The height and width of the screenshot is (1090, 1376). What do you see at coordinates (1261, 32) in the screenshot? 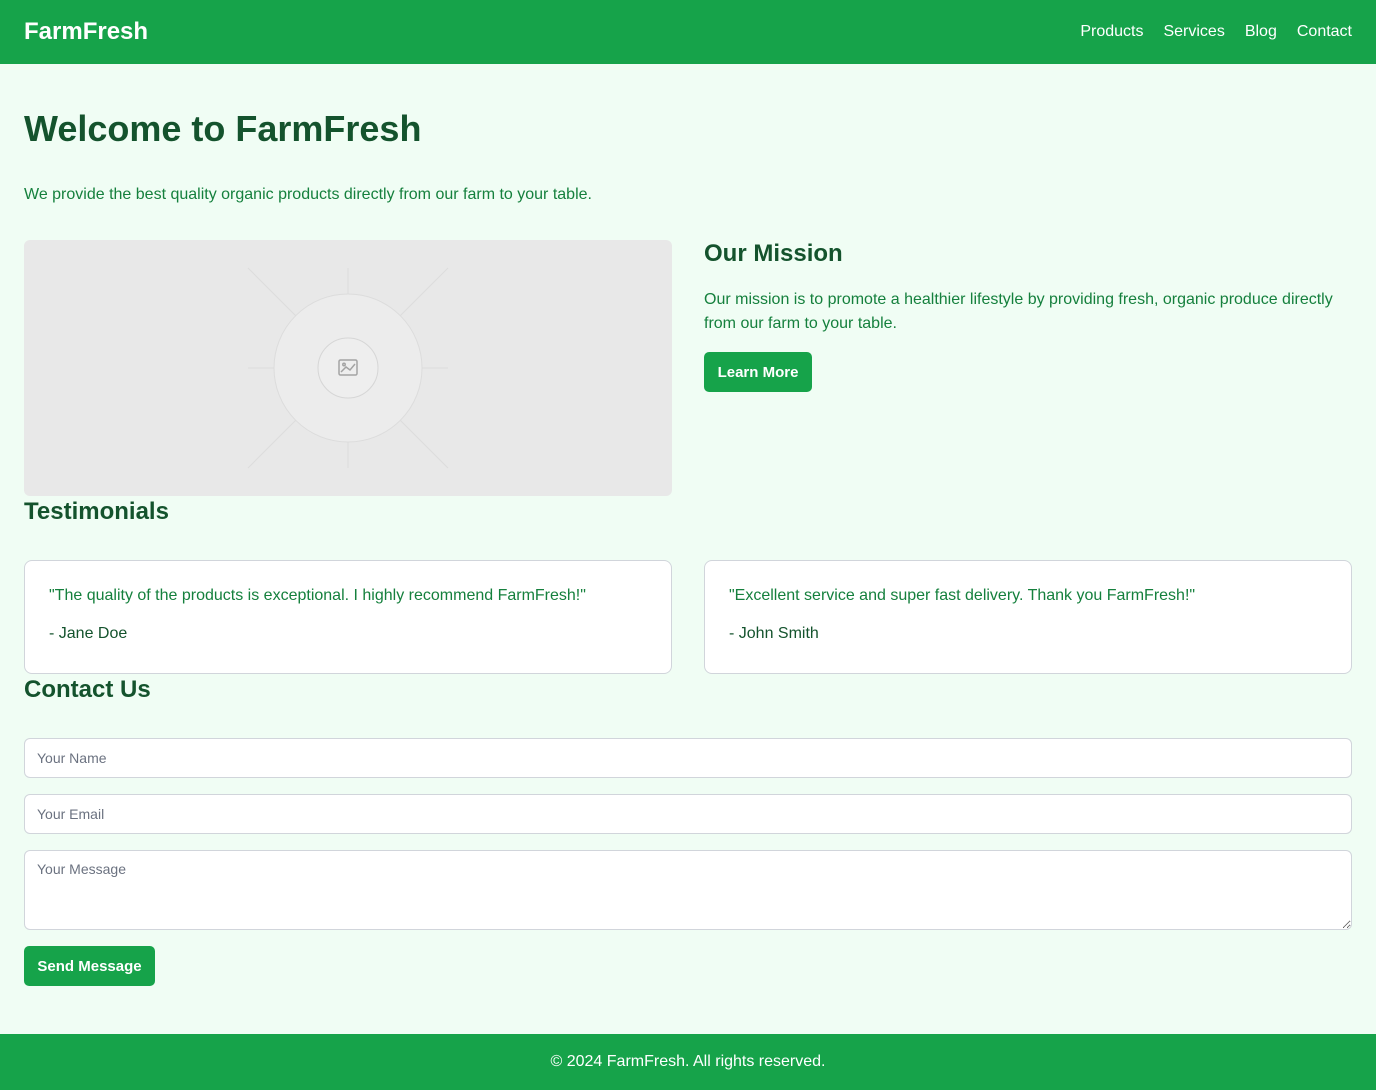
I see `nav-link-blog: Blog` at bounding box center [1261, 32].